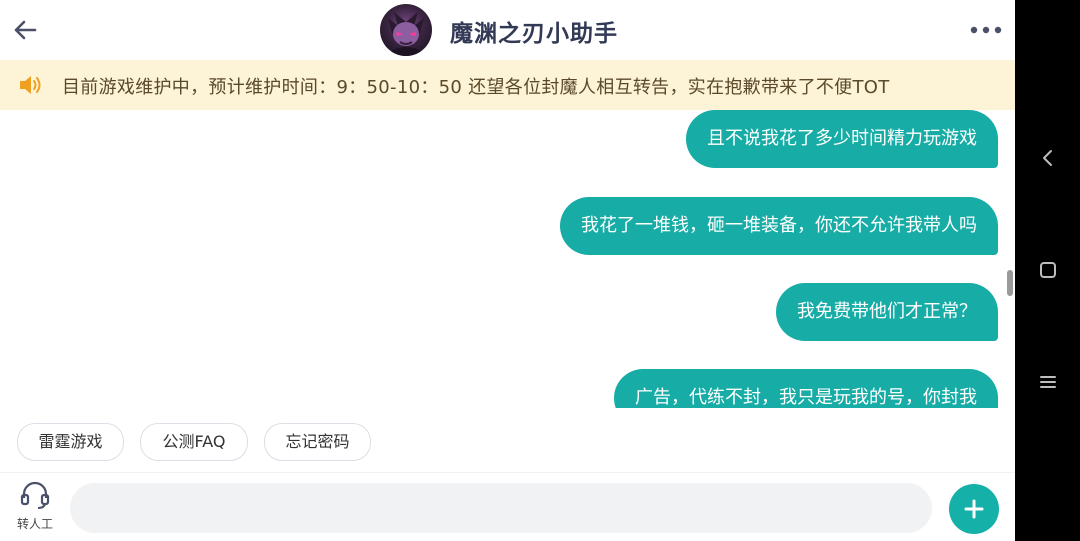  I want to click on system-back-button, so click(1048, 158).